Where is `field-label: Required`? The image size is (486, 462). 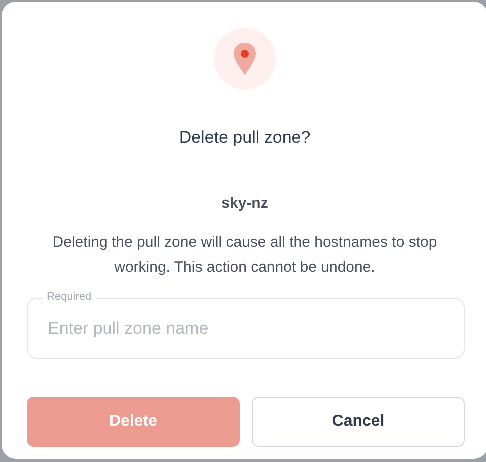
field-label: Required is located at coordinates (69, 297).